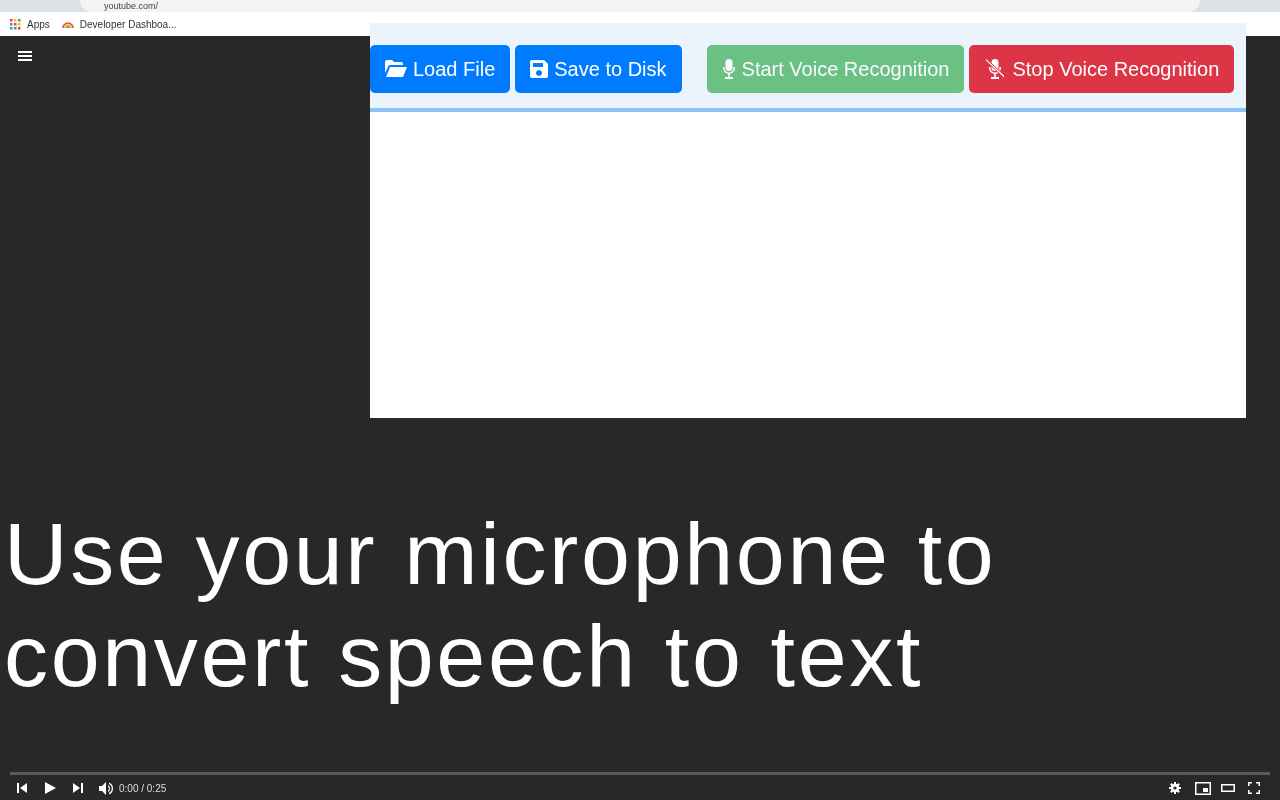  I want to click on bookmark-link: Apps, so click(38, 24).